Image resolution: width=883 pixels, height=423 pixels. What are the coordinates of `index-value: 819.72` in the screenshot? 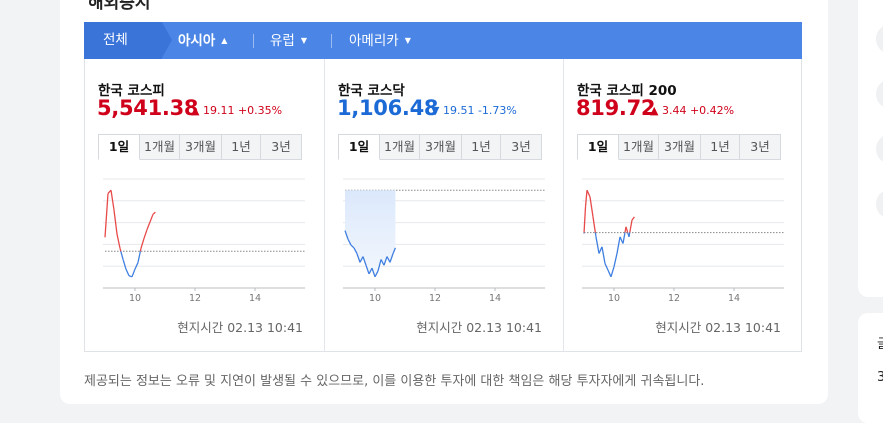 It's located at (615, 108).